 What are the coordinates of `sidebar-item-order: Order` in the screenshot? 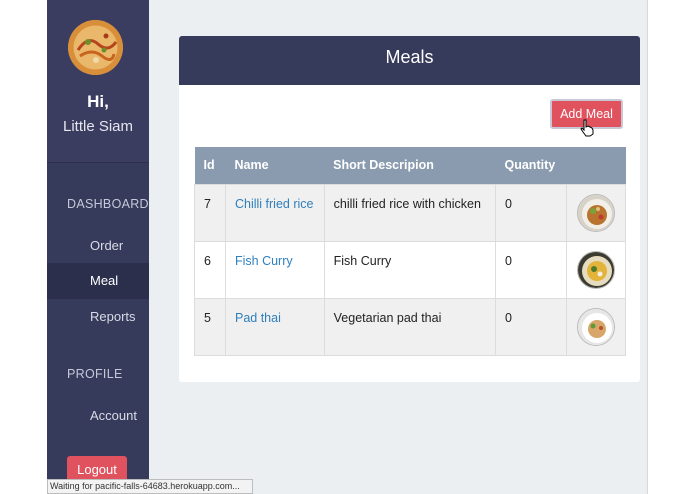 It's located at (98, 246).